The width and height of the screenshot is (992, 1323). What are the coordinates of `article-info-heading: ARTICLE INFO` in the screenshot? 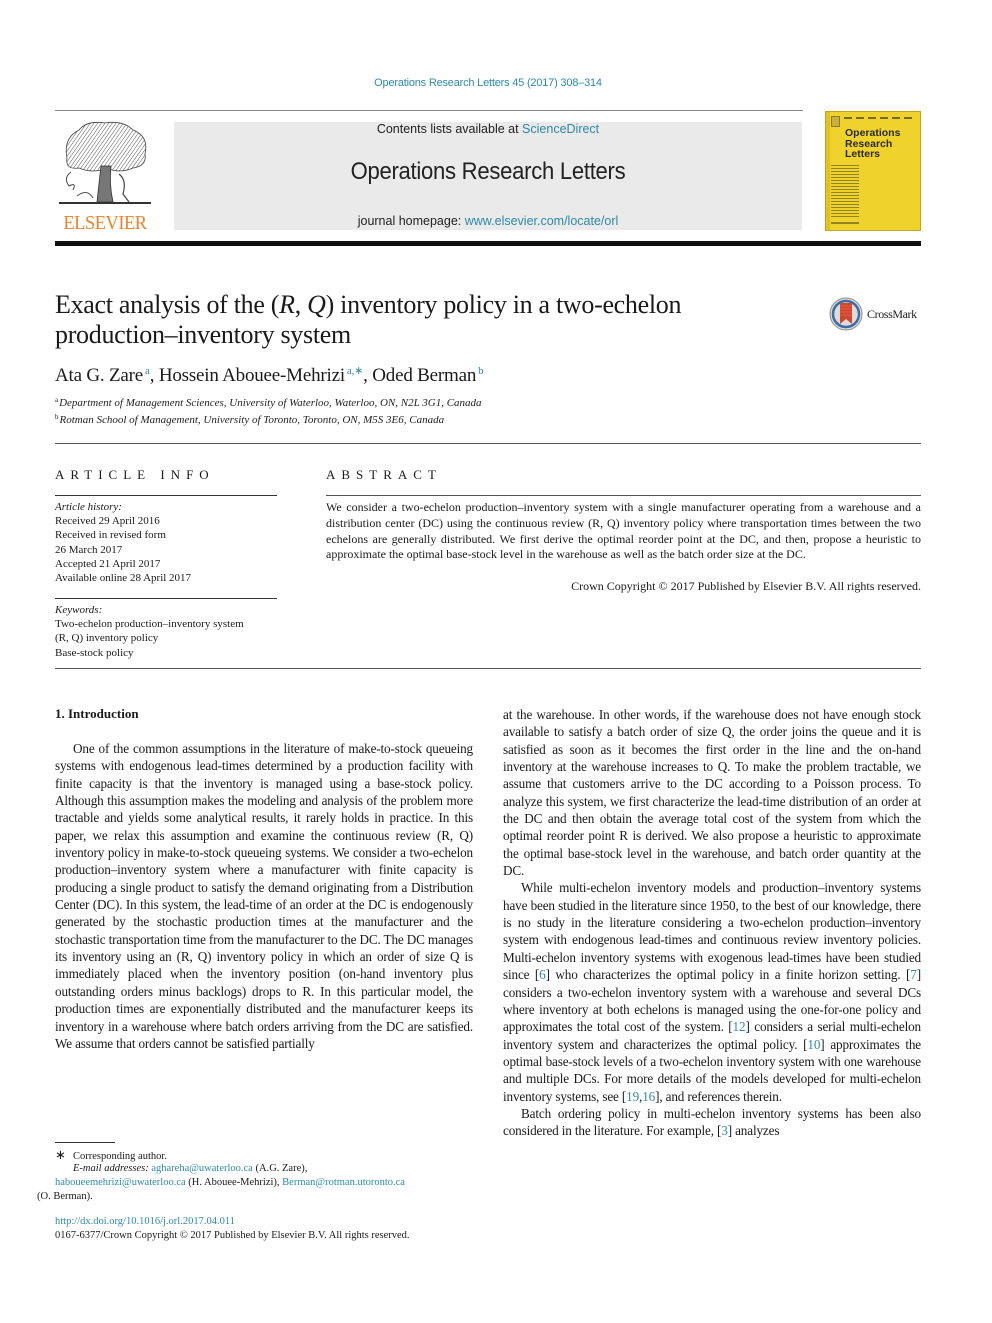 It's located at (135, 474).